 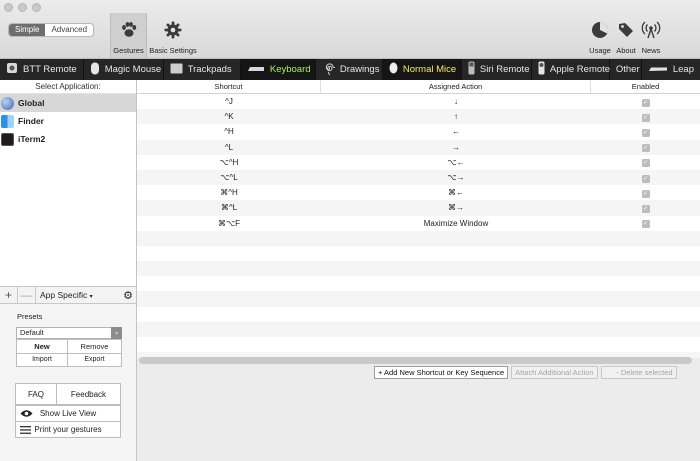 I want to click on eye-icon, so click(x=26, y=414).